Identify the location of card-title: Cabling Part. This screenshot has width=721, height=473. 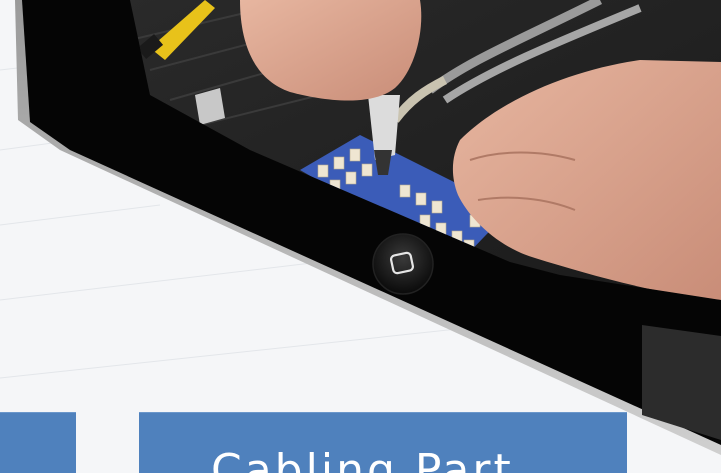
(362, 459).